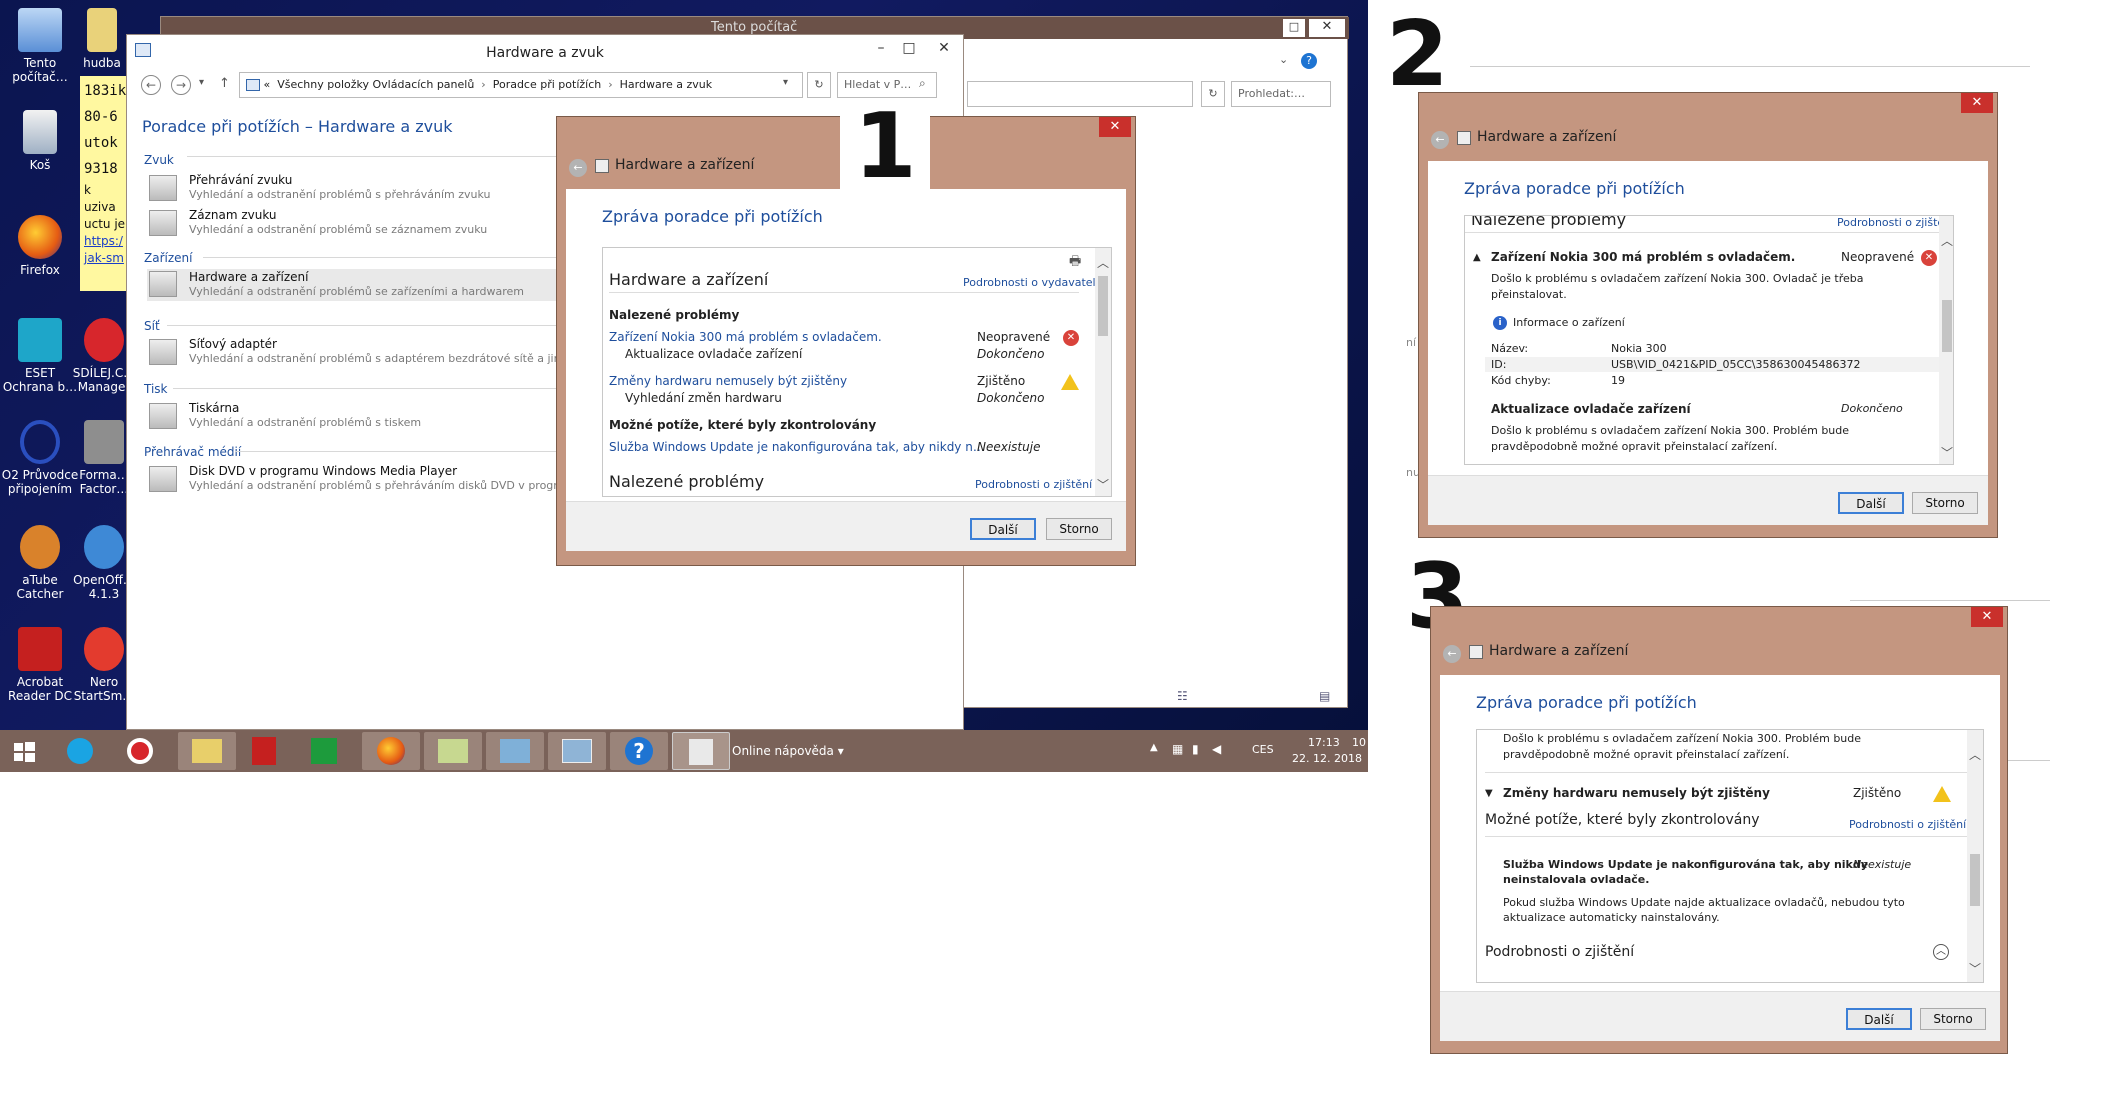 This screenshot has height=1104, width=2108. Describe the element at coordinates (785, 82) in the screenshot. I see `address-dropdown-icon: ▾` at that location.